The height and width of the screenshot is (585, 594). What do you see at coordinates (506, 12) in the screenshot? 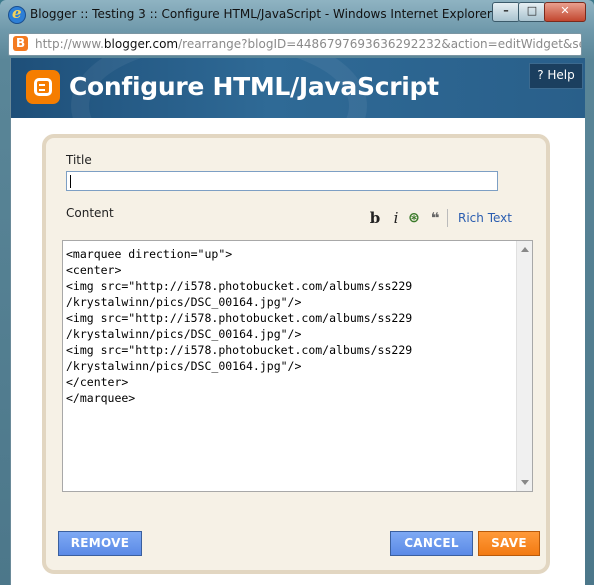
I see `minimize-button: –` at bounding box center [506, 12].